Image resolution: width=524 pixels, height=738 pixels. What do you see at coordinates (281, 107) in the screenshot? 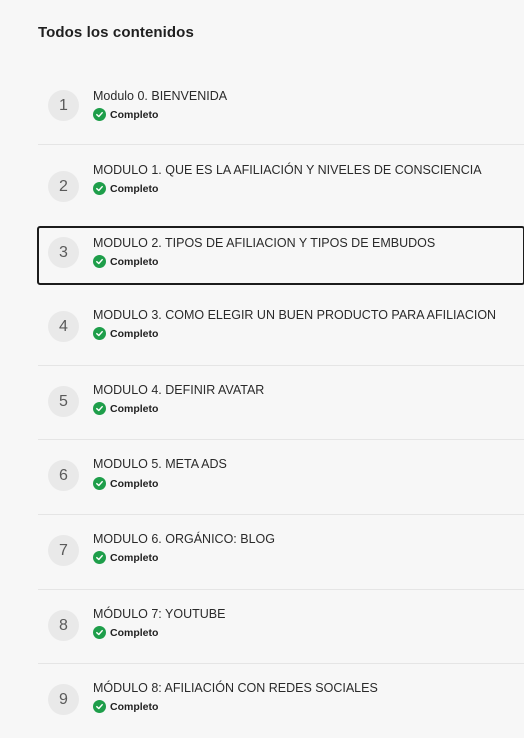
I see `module-item-1: 1 Modulo 0. BIENVENIDA Completo` at bounding box center [281, 107].